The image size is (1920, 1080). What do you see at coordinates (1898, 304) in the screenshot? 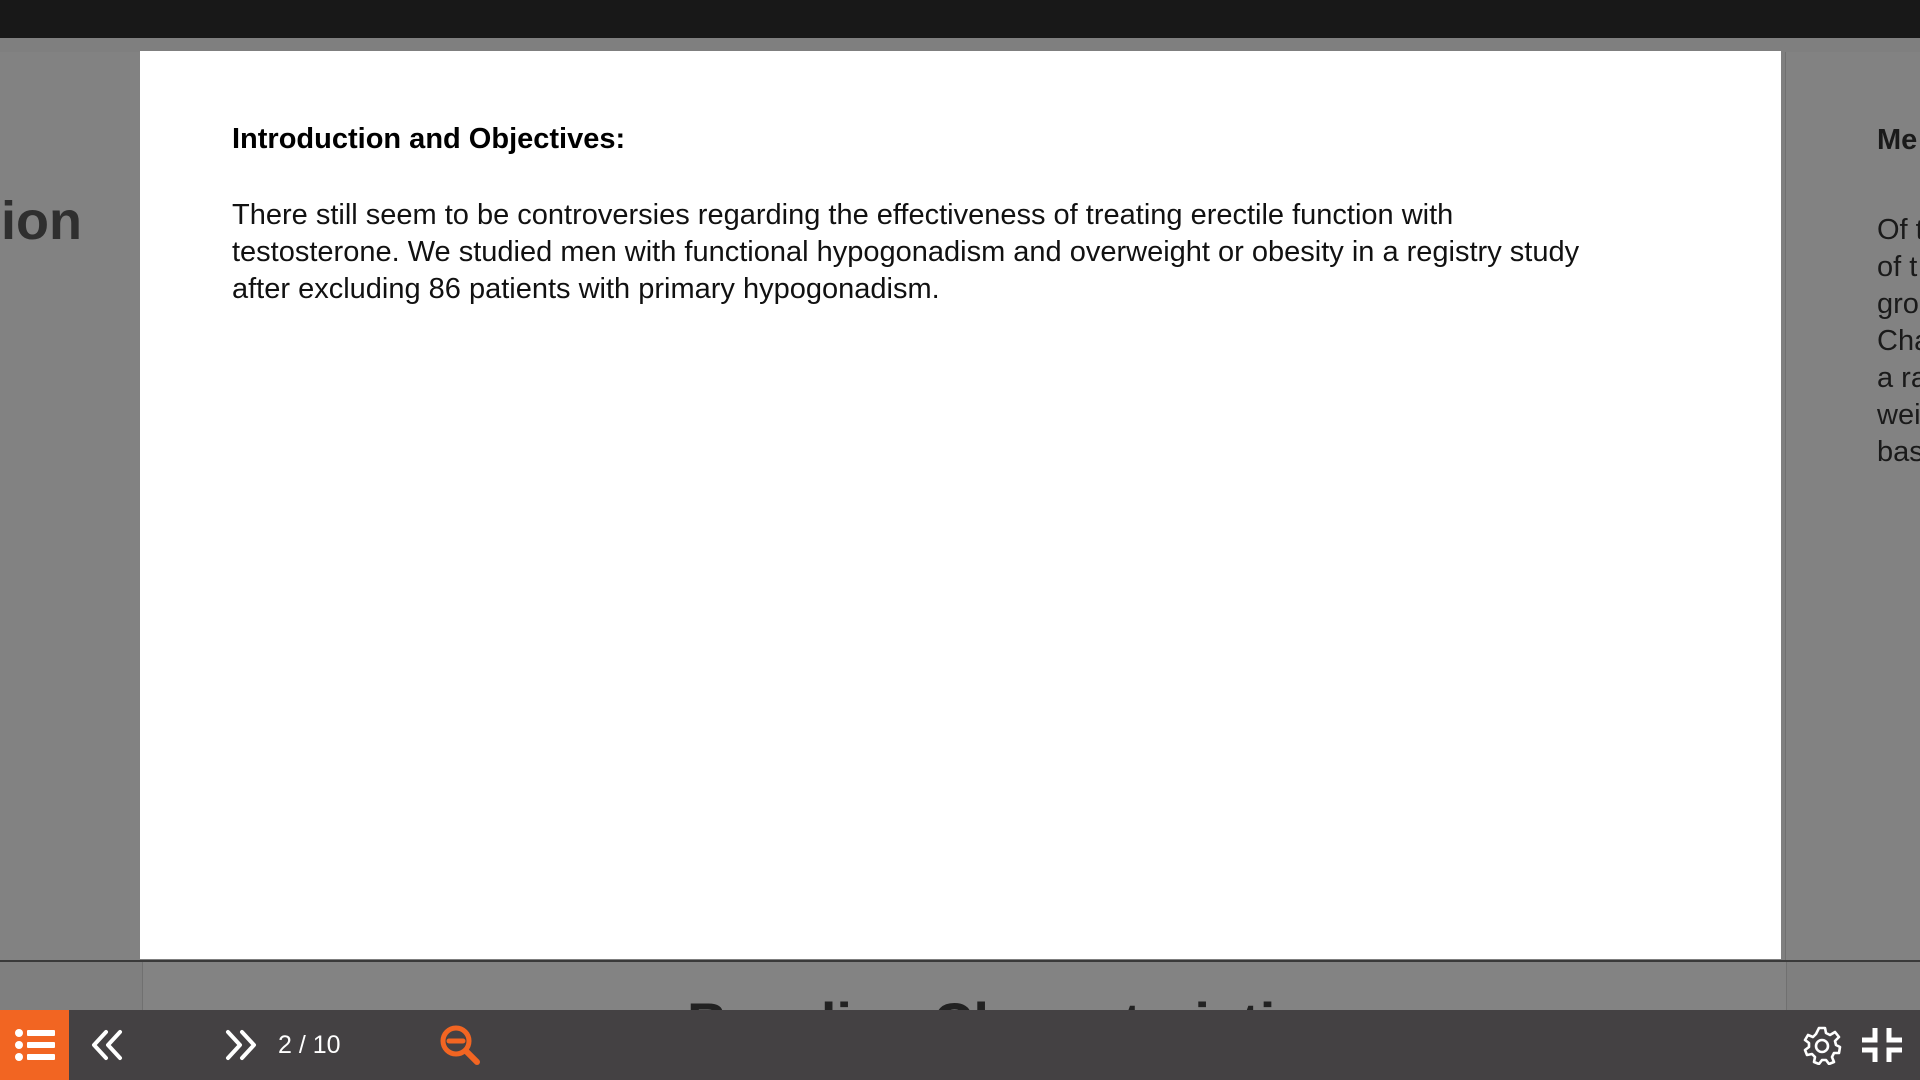
I see `next-slide-line: gro` at bounding box center [1898, 304].